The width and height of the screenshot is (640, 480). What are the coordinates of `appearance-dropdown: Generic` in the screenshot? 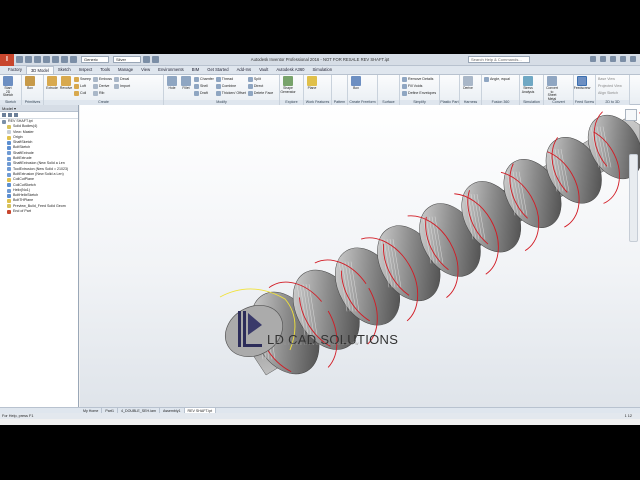 It's located at (95, 59).